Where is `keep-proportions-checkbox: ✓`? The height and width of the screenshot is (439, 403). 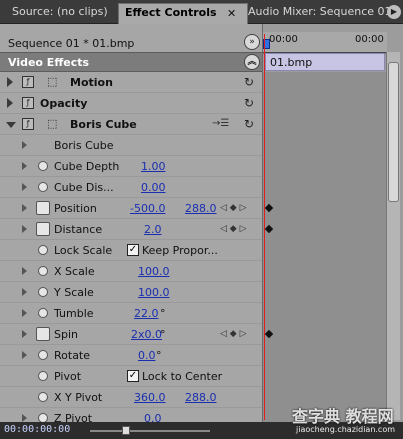 keep-proportions-checkbox: ✓ is located at coordinates (133, 250).